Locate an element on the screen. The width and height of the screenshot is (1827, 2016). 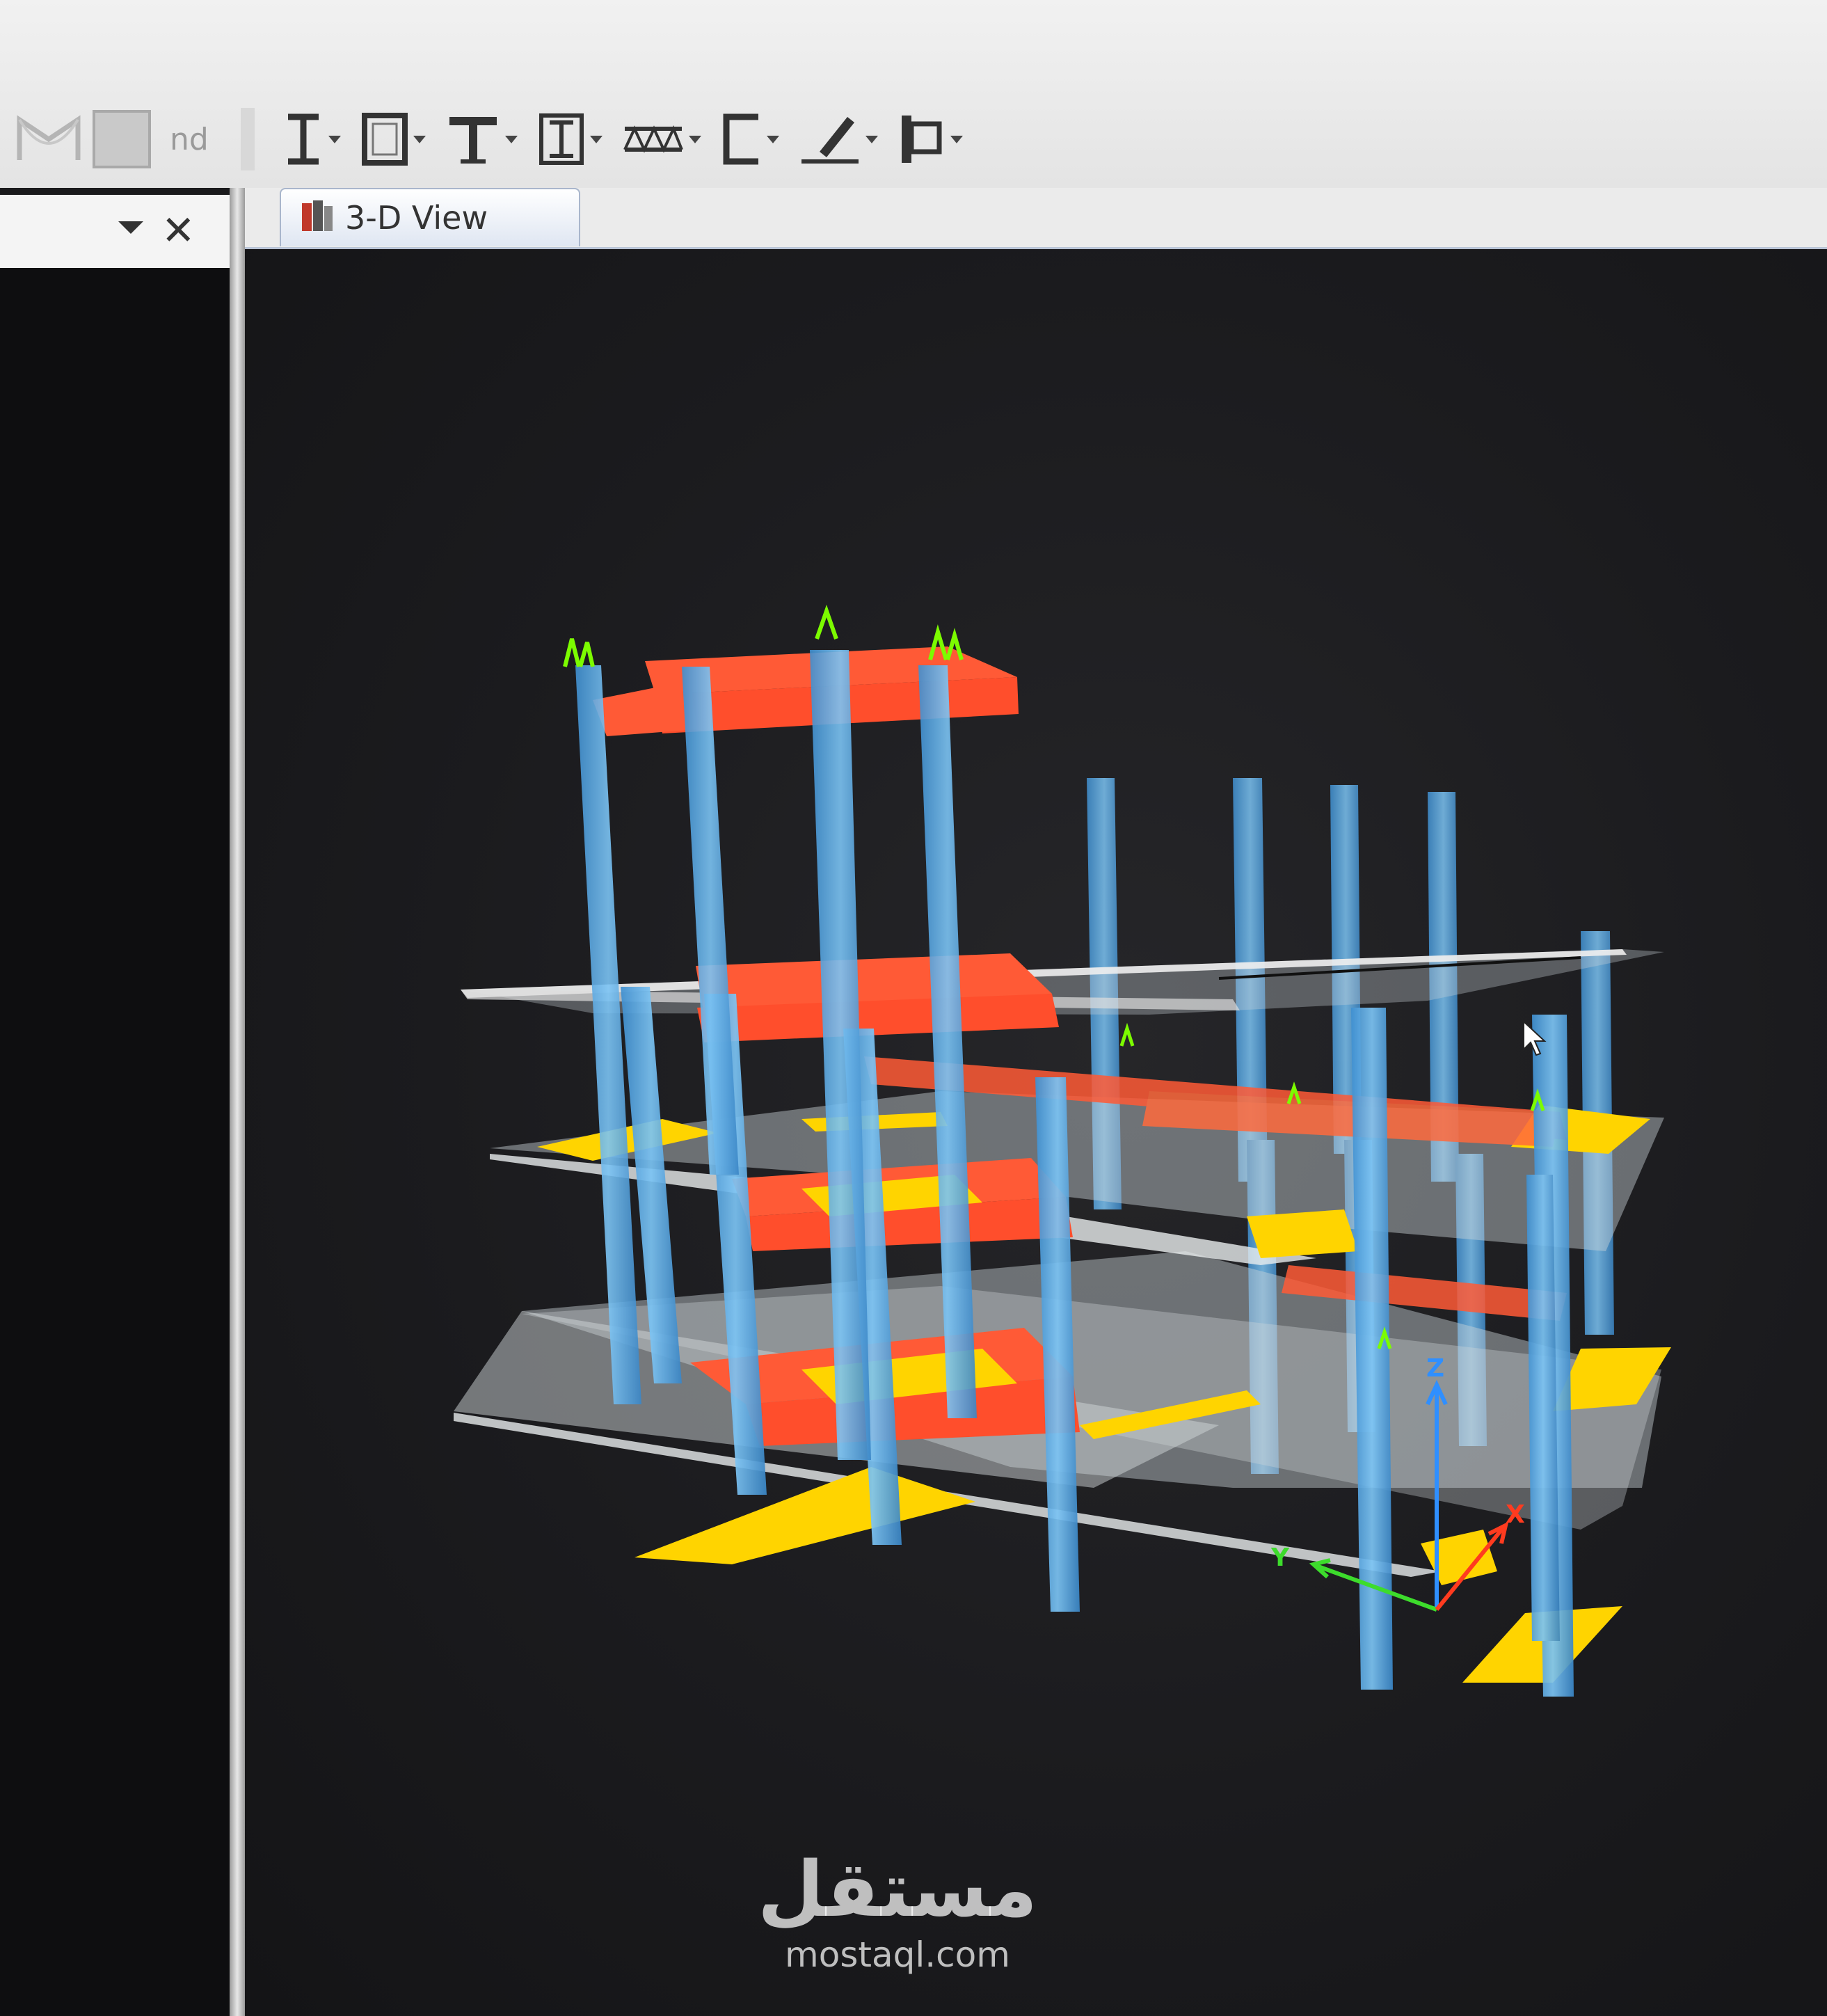
i-beam-icon is located at coordinates (303, 139).